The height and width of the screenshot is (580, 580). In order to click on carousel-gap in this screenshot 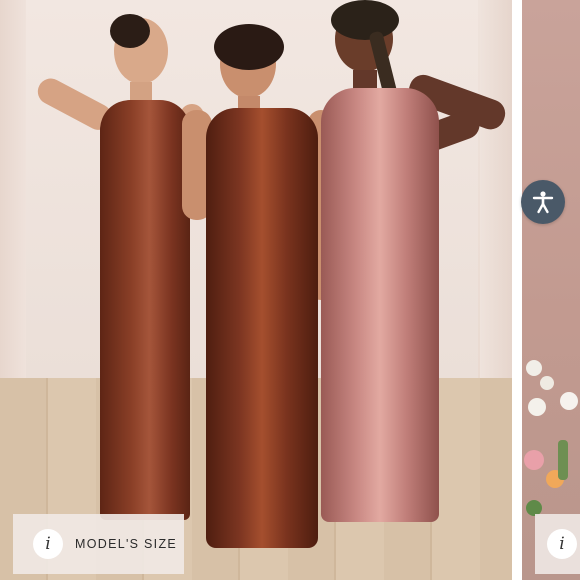, I will do `click(517, 290)`.